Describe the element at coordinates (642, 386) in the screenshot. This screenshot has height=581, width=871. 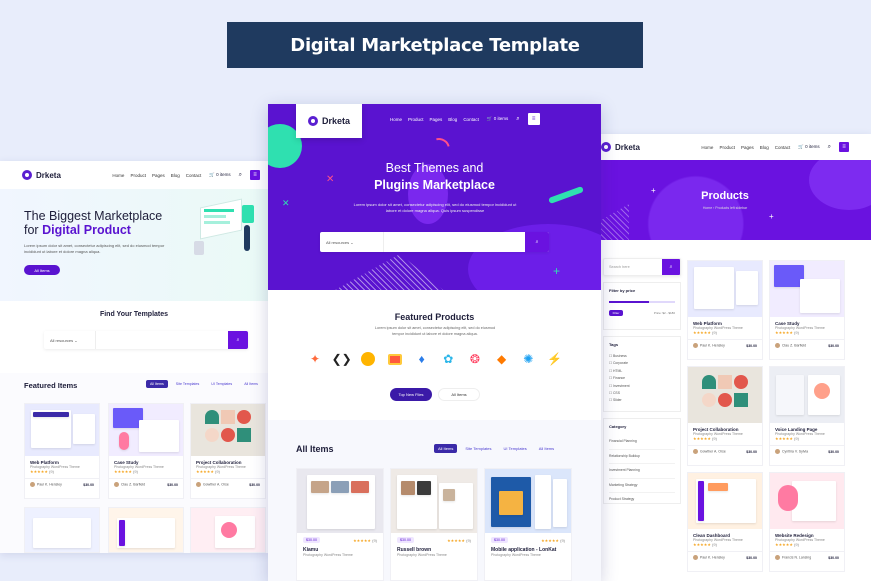
I see `tag-checkbox: ☐ Investment` at that location.